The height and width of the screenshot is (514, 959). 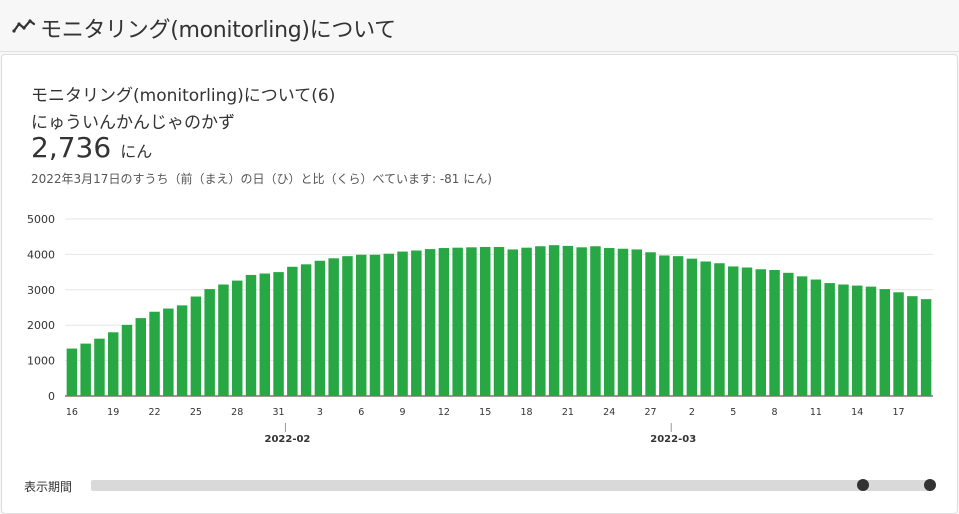 I want to click on range-slider-track, so click(x=511, y=485).